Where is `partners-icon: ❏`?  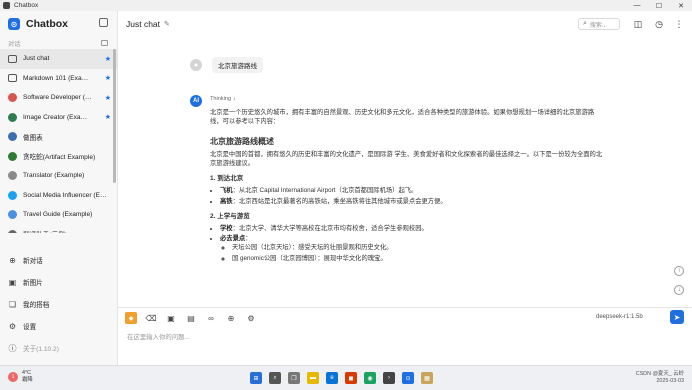 partners-icon: ❏ is located at coordinates (12, 304).